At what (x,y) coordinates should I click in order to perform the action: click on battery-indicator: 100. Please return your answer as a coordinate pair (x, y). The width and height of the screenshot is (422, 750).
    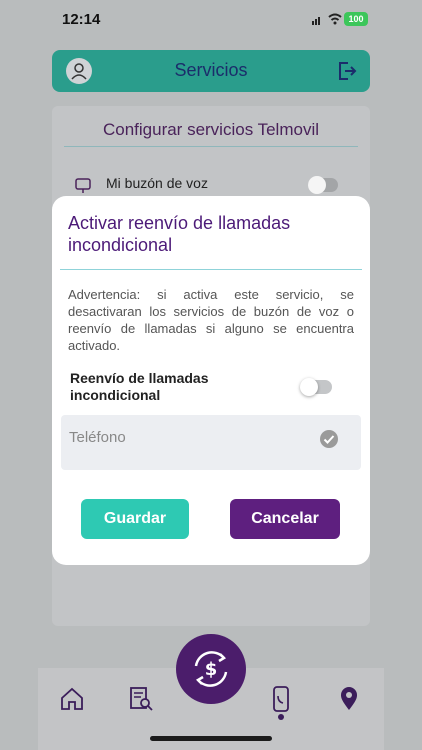
    Looking at the image, I should click on (356, 19).